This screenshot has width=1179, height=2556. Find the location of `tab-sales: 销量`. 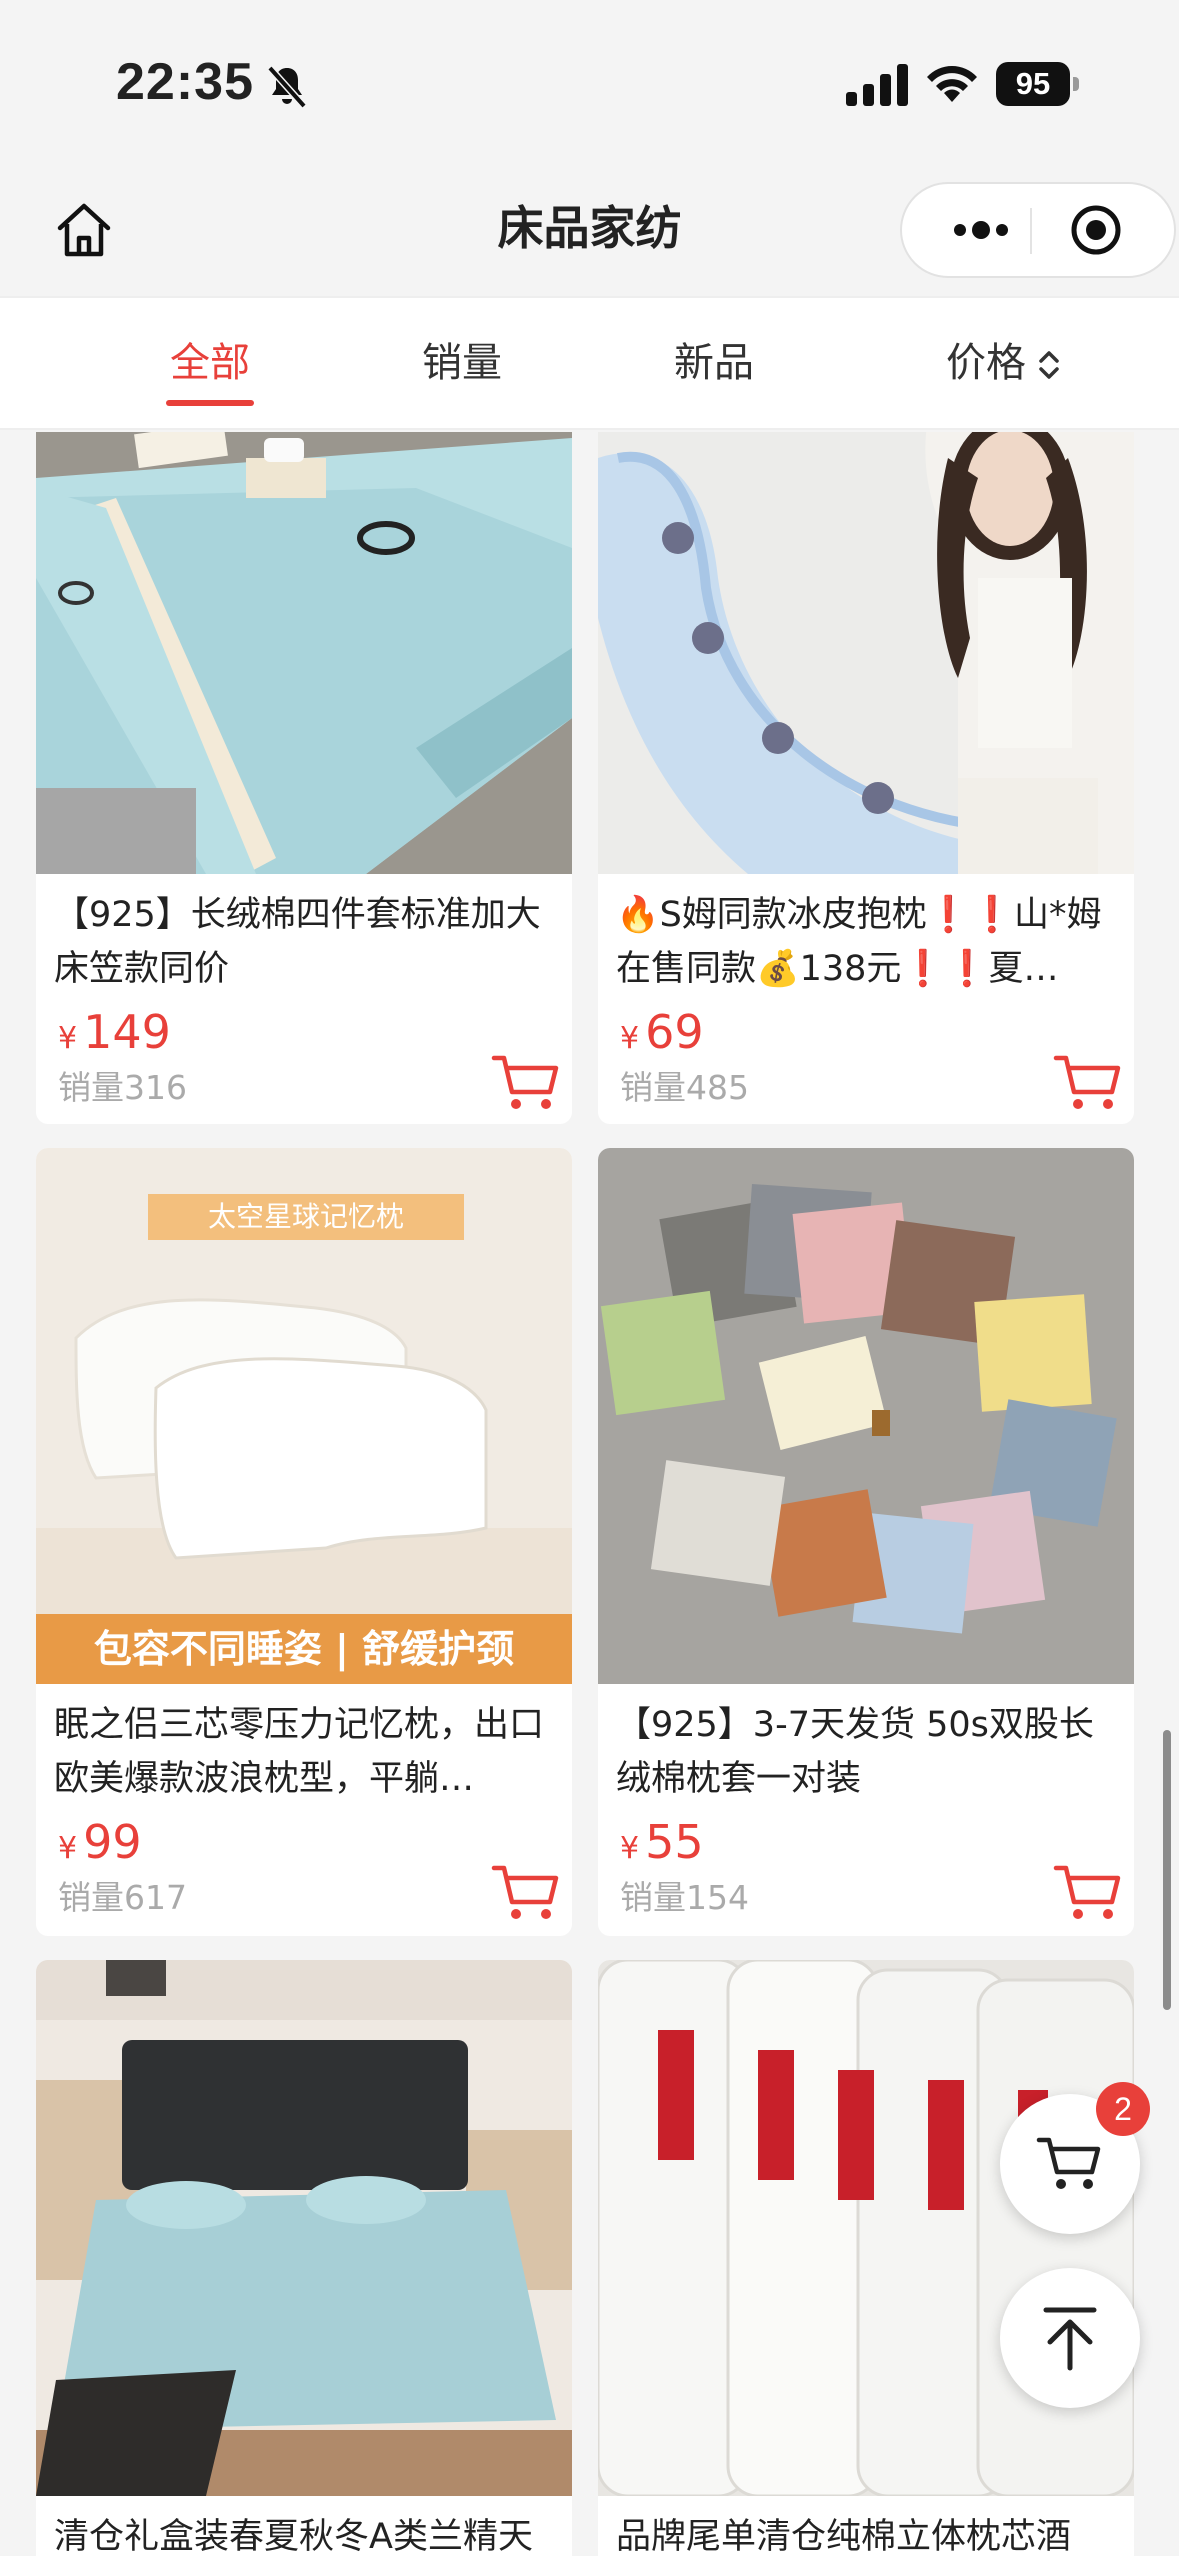

tab-sales: 销量 is located at coordinates (462, 363).